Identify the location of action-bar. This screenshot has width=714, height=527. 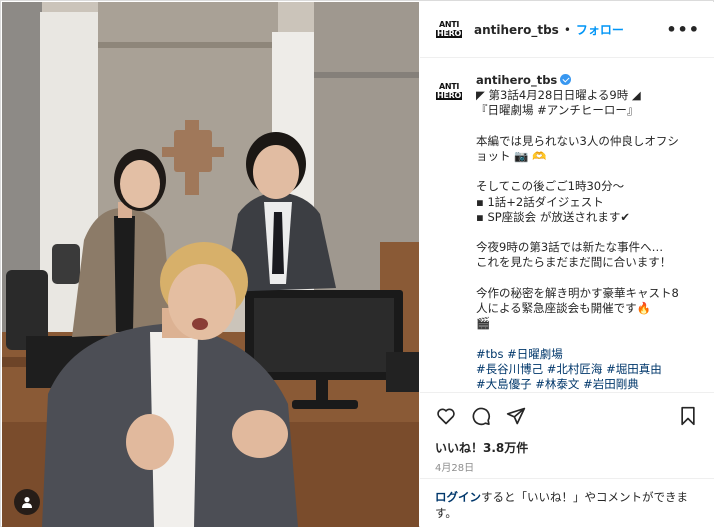
(567, 415).